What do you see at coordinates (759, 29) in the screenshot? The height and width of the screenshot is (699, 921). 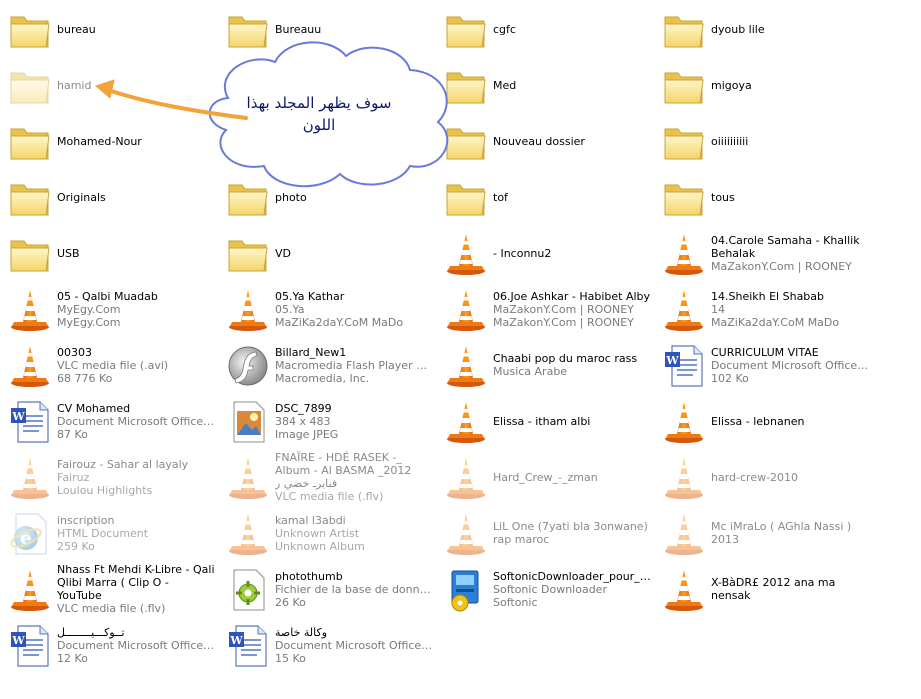 I see `file-item: dyoub lile` at bounding box center [759, 29].